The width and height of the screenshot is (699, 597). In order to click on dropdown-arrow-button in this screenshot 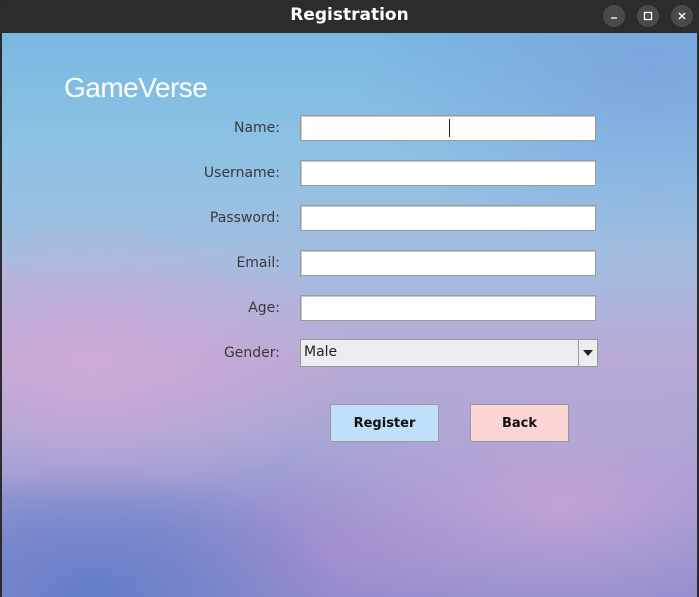, I will do `click(587, 353)`.